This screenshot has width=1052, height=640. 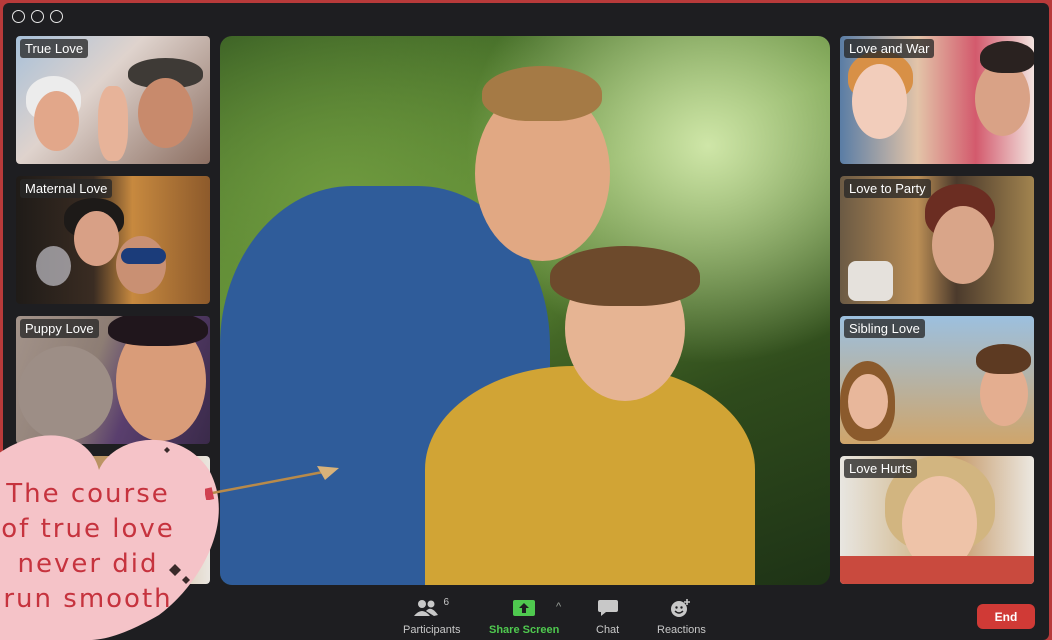 What do you see at coordinates (56, 16) in the screenshot?
I see `zoom-window-button` at bounding box center [56, 16].